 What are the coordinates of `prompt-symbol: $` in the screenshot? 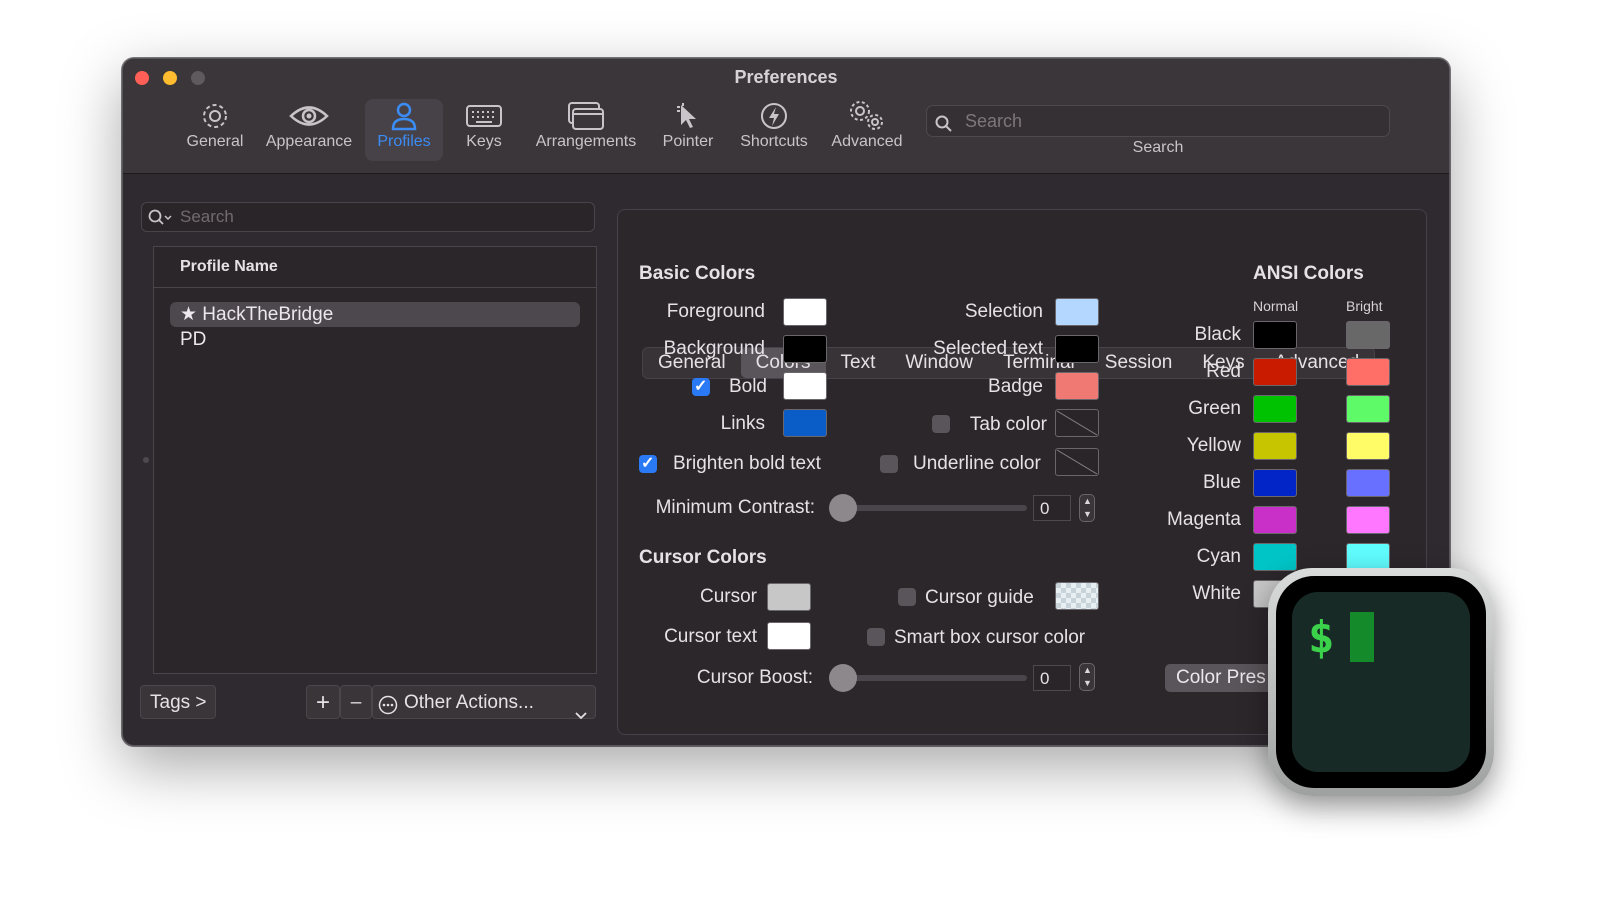 It's located at (1321, 637).